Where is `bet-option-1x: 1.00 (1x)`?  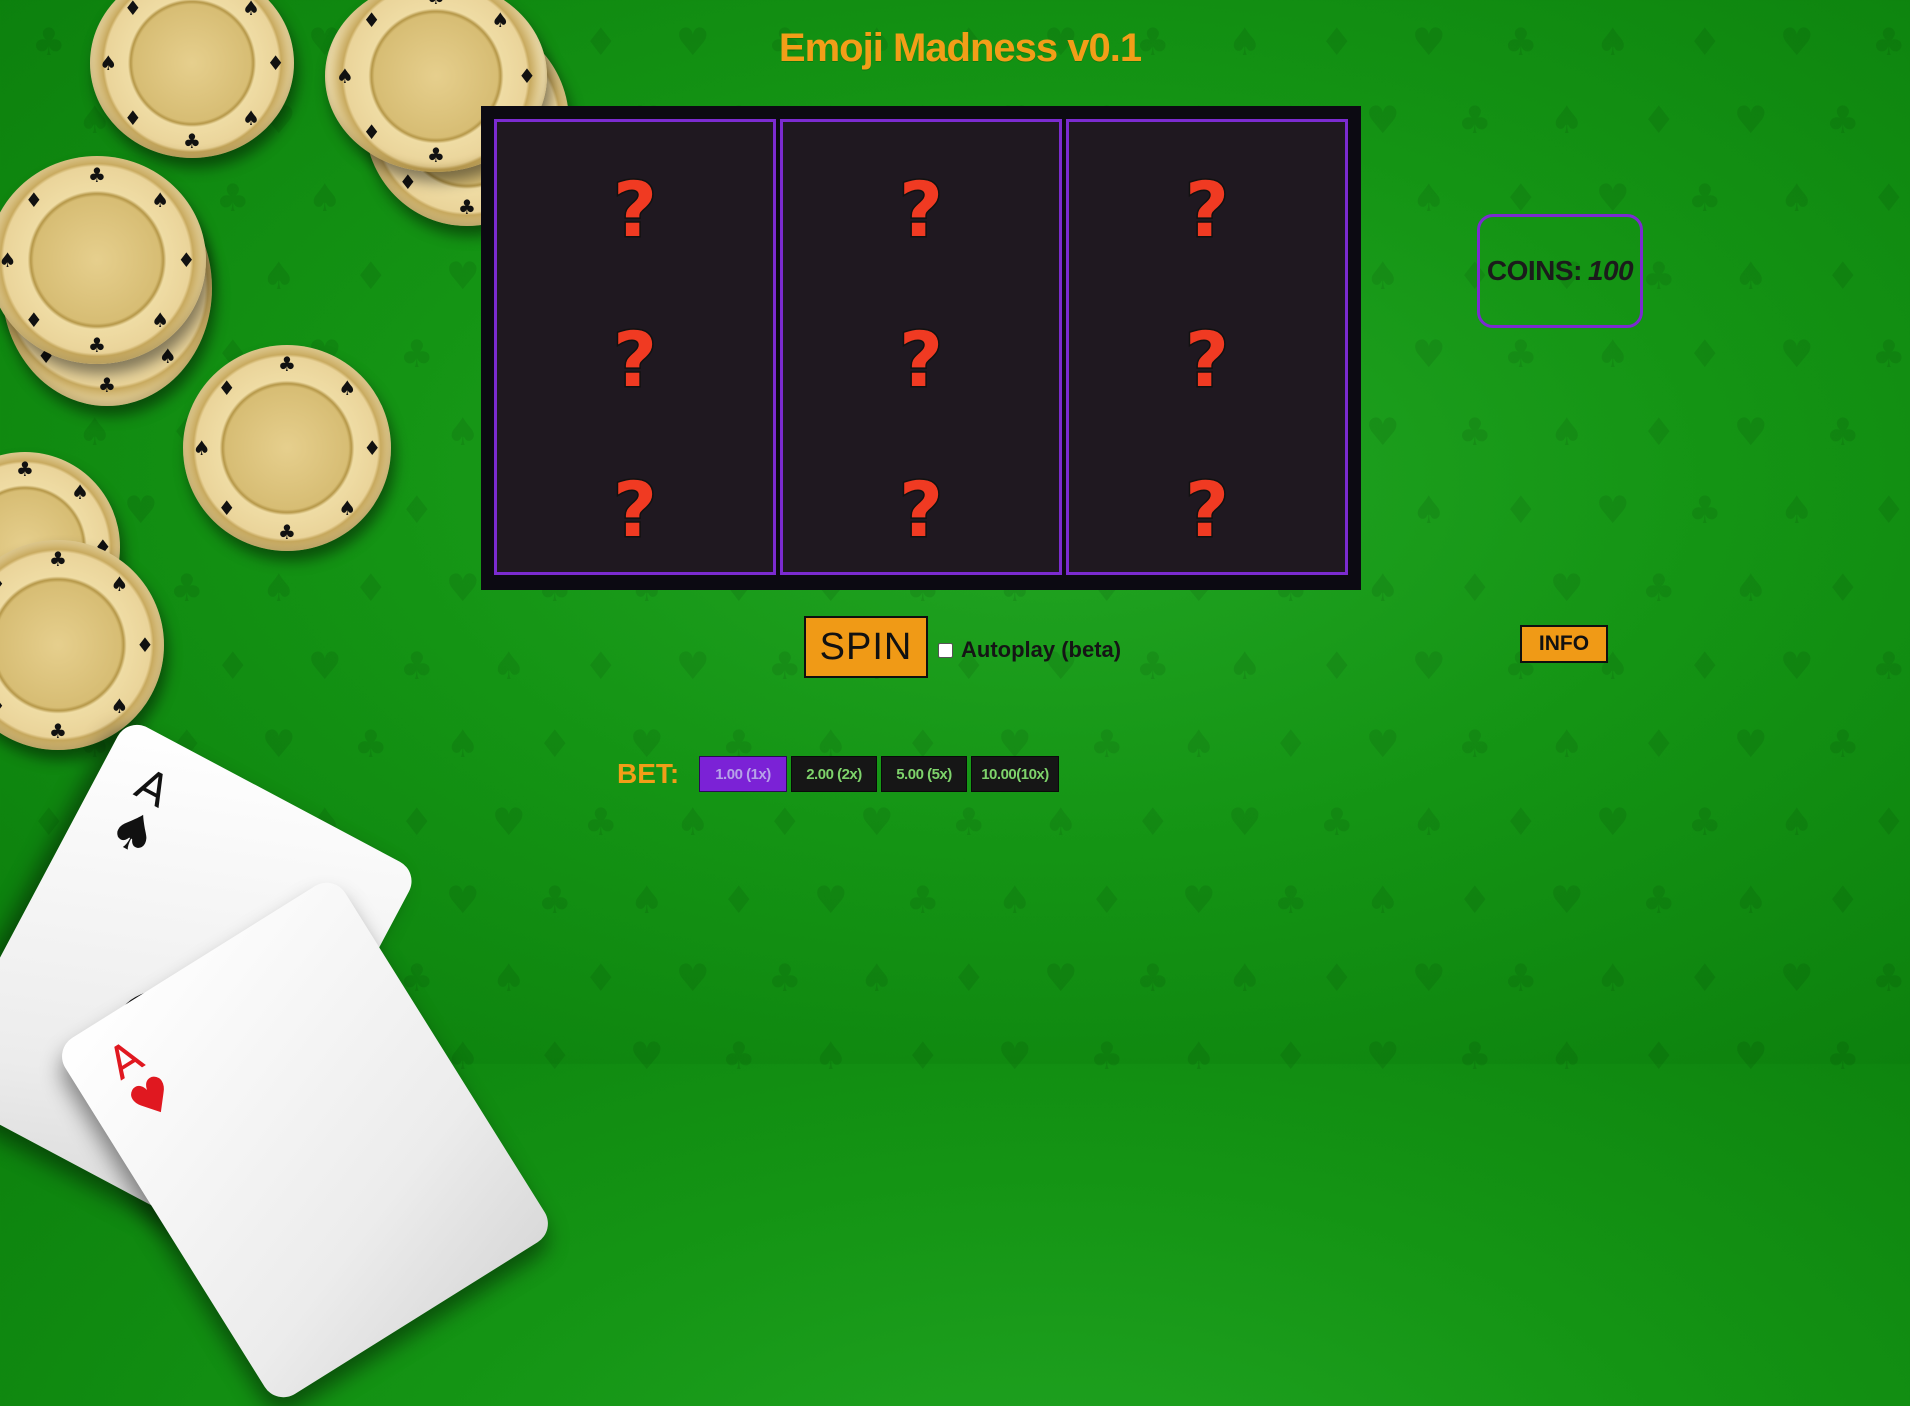 bet-option-1x: 1.00 (1x) is located at coordinates (743, 774).